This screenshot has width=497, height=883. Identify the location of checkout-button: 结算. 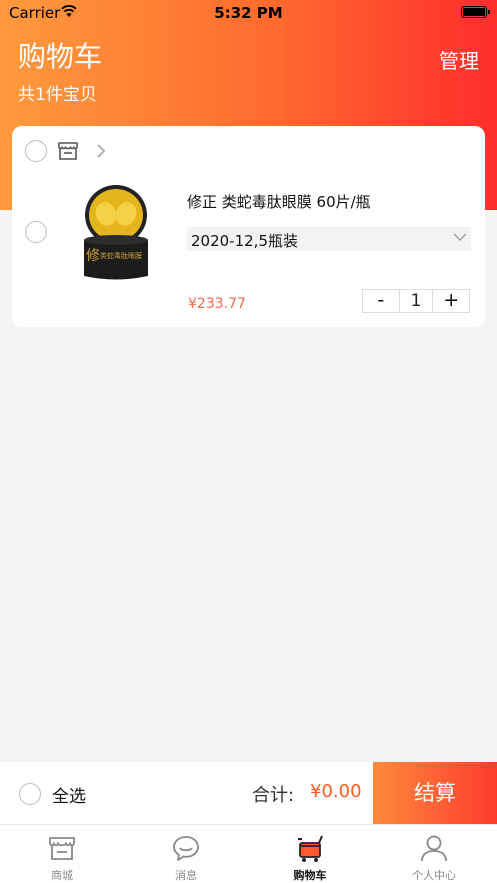
(435, 793).